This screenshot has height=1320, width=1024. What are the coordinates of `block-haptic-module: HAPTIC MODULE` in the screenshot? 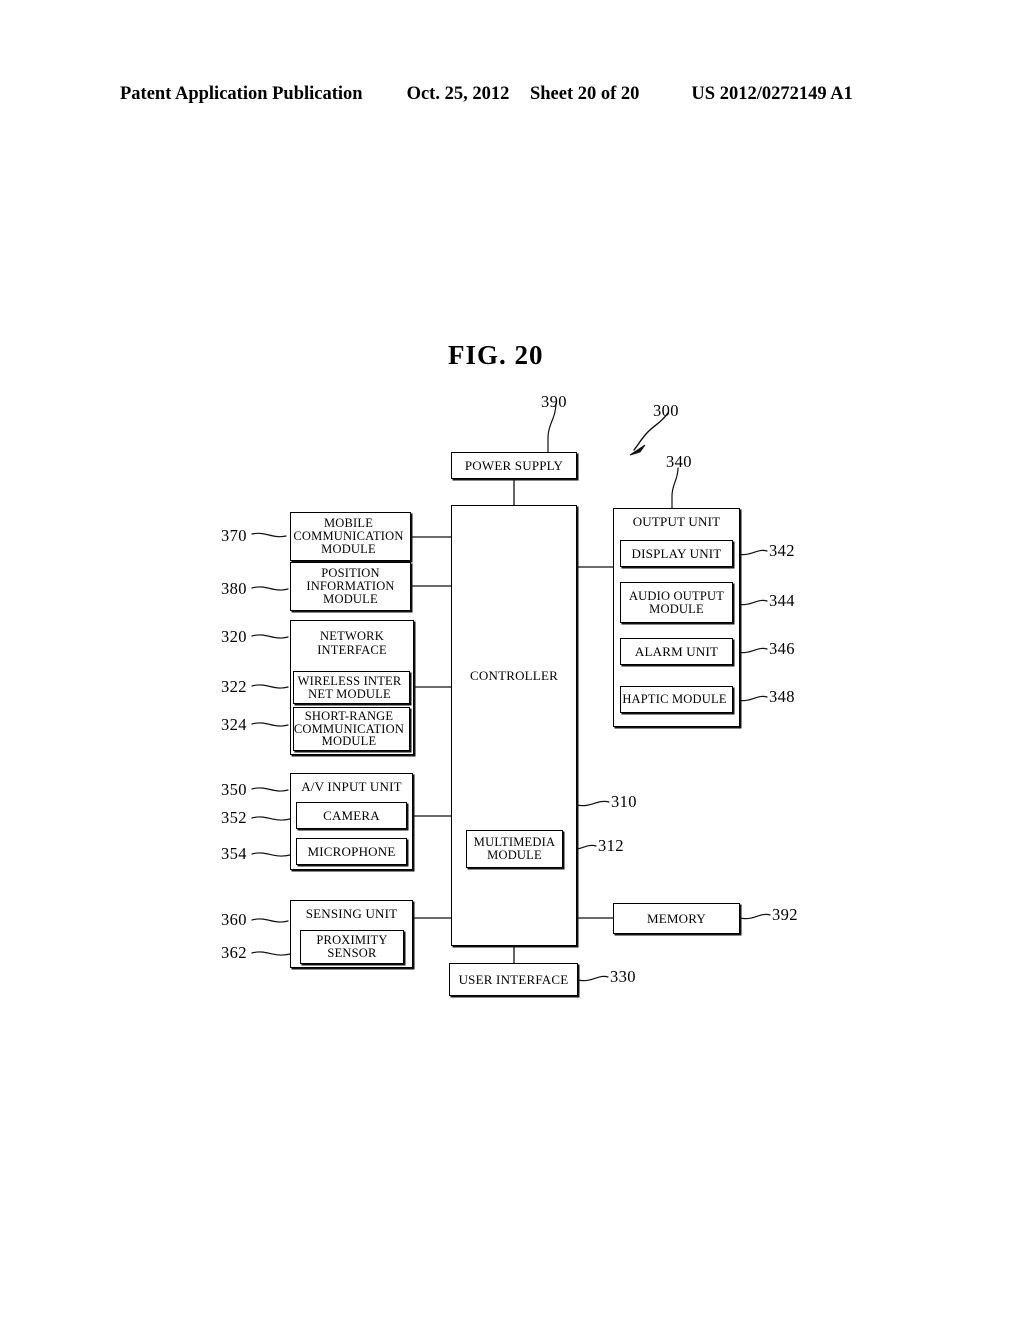 It's located at (676, 699).